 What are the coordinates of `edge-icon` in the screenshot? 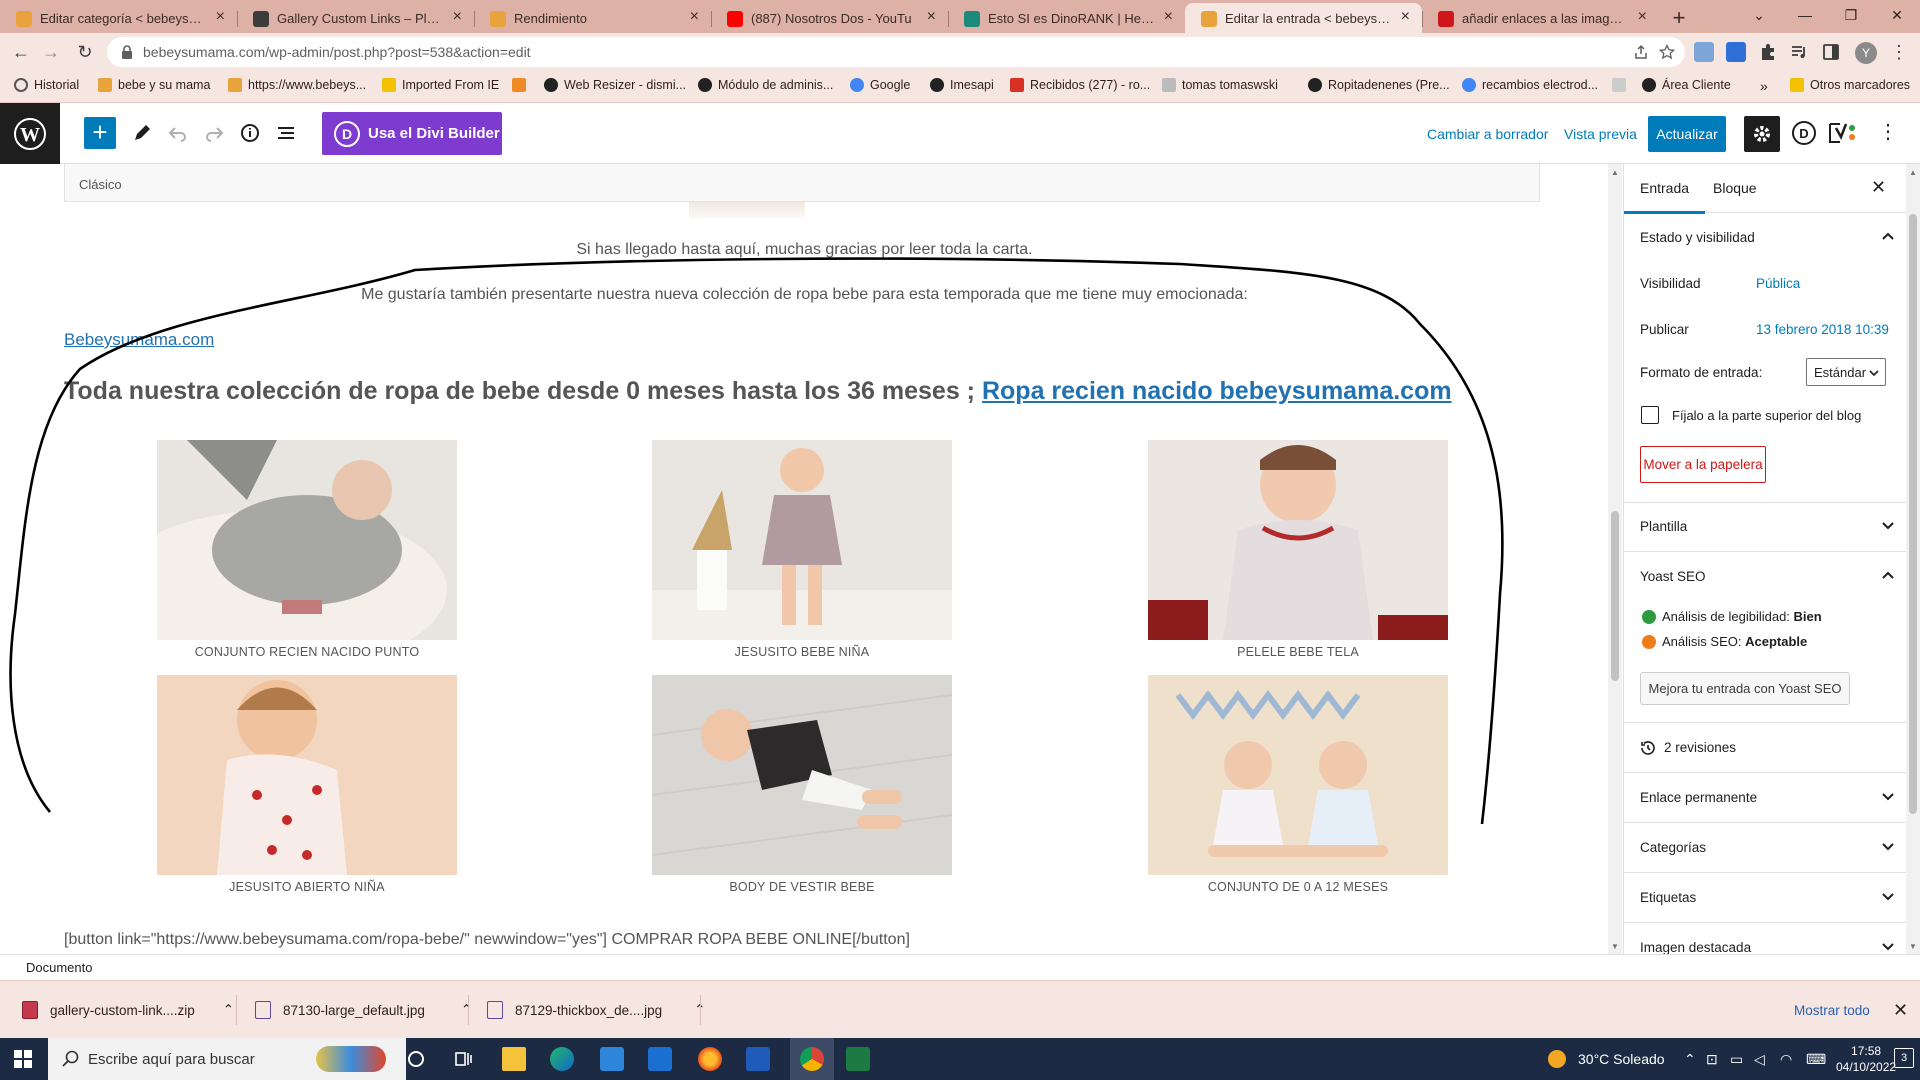 It's located at (562, 1059).